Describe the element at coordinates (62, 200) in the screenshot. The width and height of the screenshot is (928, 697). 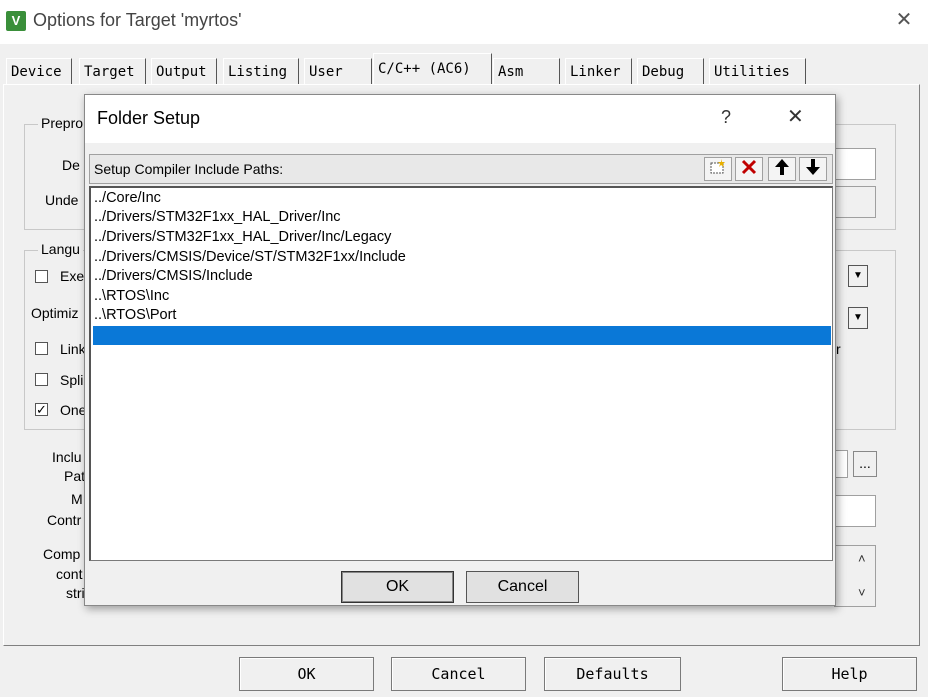
I see `undefine-label: Unde` at that location.